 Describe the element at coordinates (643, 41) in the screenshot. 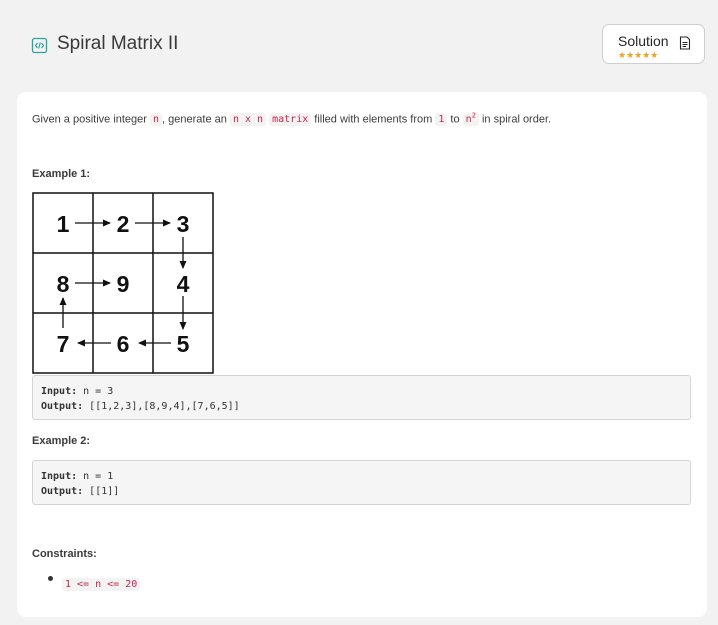

I see `solution-button-label: Solution` at that location.